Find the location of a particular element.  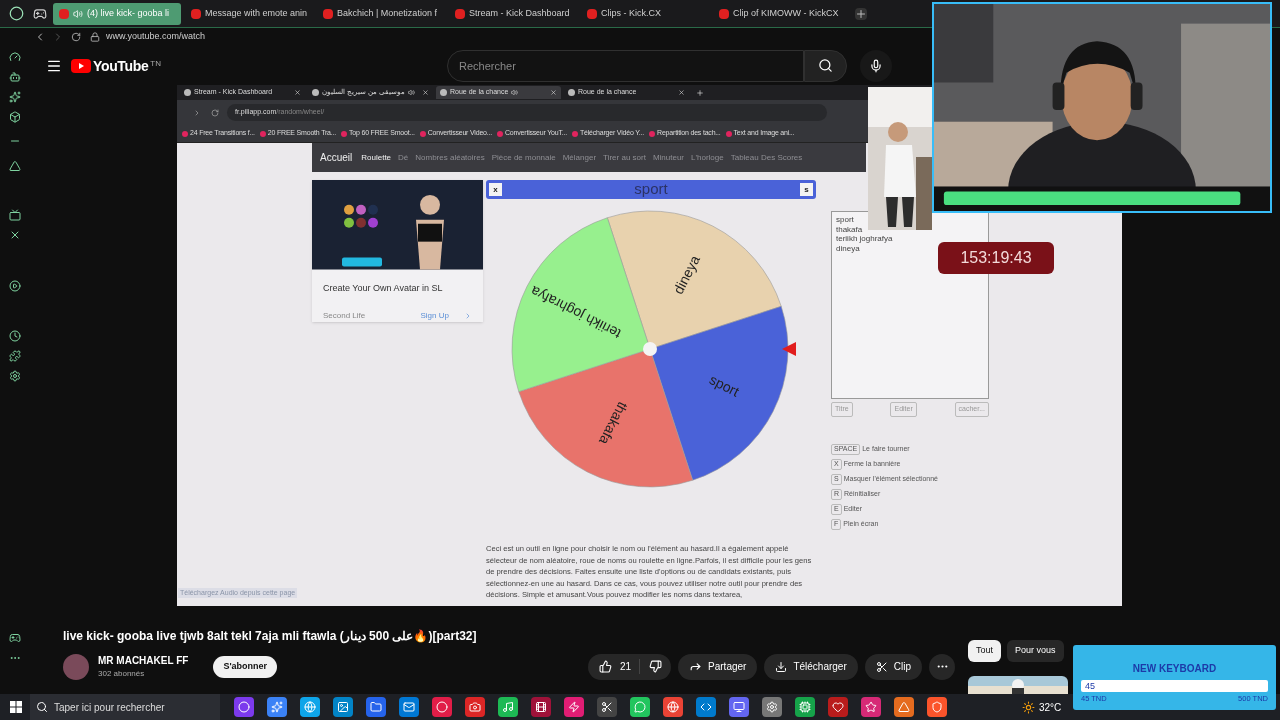

more-button is located at coordinates (942, 666).